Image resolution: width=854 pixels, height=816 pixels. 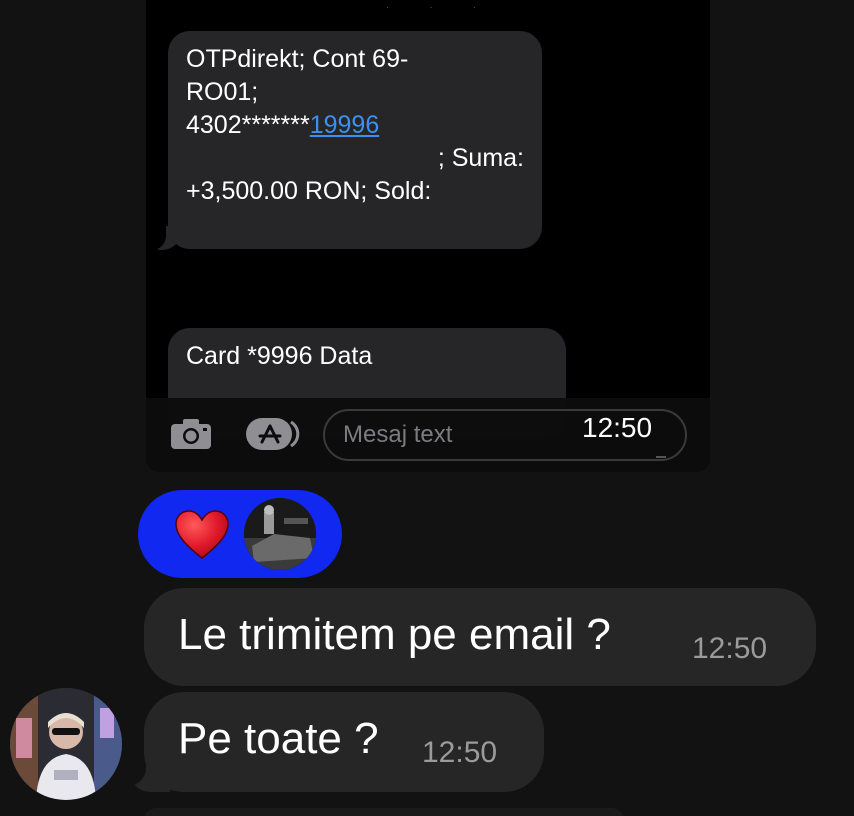 What do you see at coordinates (222, 92) in the screenshot?
I see `sms-line: RO01;` at bounding box center [222, 92].